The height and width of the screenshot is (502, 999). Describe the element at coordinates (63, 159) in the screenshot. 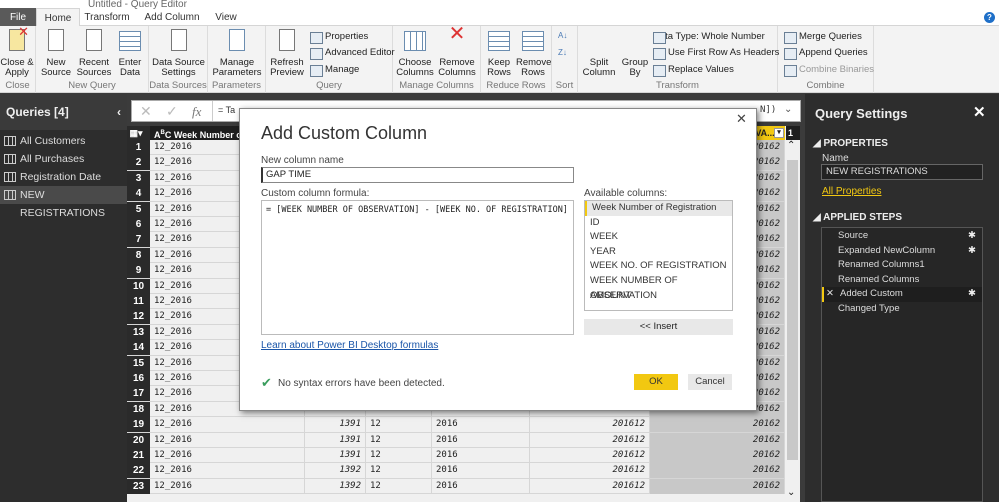

I see `query-item: All Purchases` at that location.